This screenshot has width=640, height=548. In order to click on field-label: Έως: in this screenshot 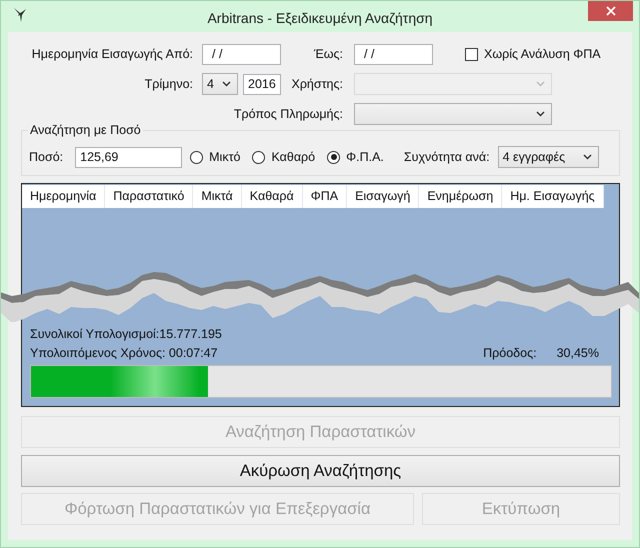, I will do `click(327, 54)`.